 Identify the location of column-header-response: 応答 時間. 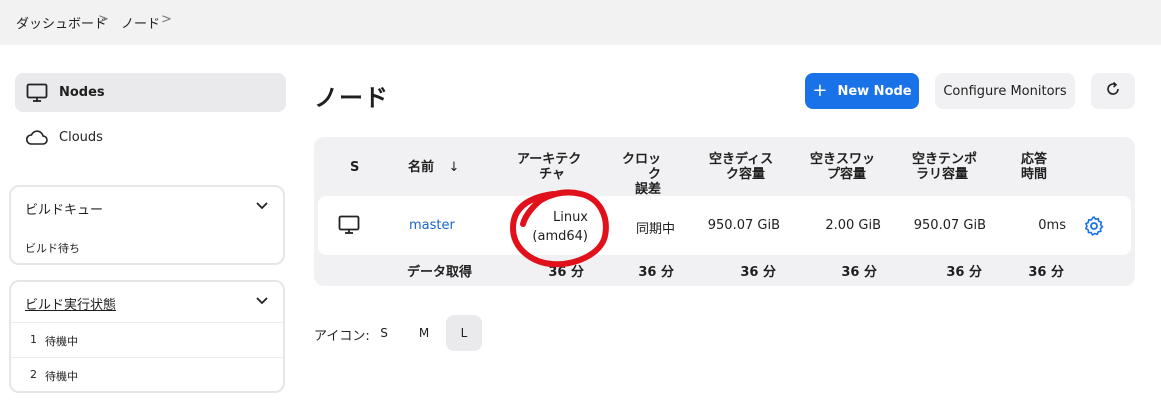
(1034, 167).